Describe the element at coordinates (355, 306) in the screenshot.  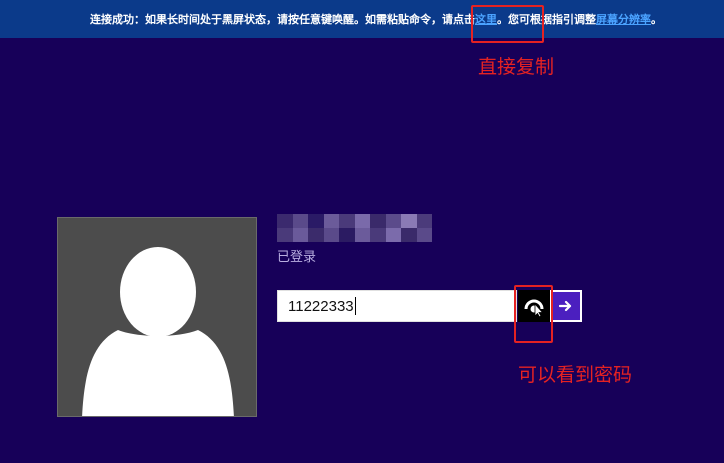
I see `text-caret` at that location.